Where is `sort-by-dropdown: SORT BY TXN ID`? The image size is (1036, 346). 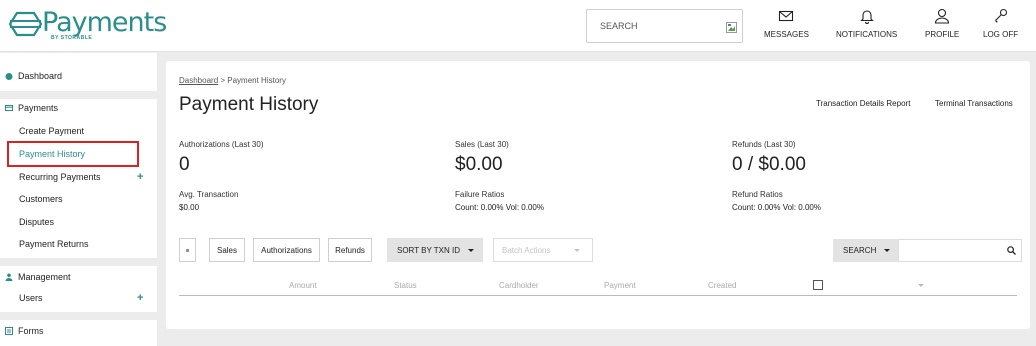 sort-by-dropdown: SORT BY TXN ID is located at coordinates (435, 250).